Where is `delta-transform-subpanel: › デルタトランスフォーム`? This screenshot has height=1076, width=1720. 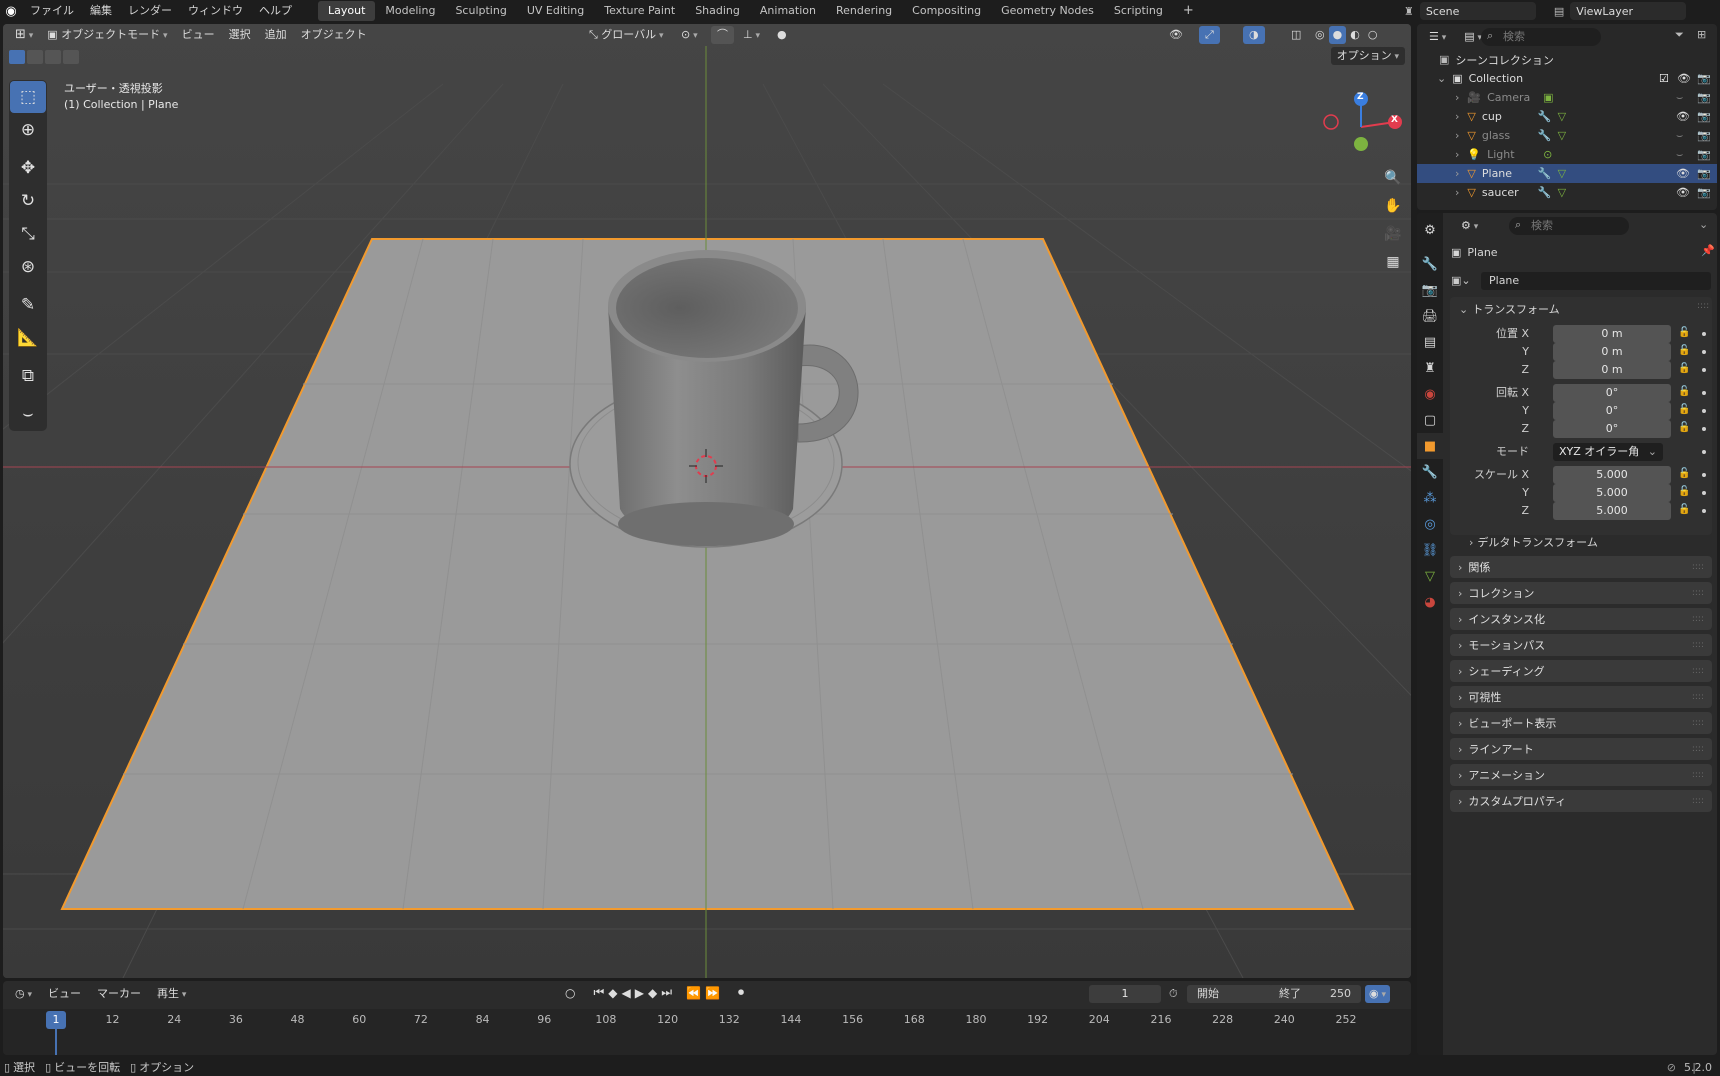 delta-transform-subpanel: › デルタトランスフォーム is located at coordinates (1533, 542).